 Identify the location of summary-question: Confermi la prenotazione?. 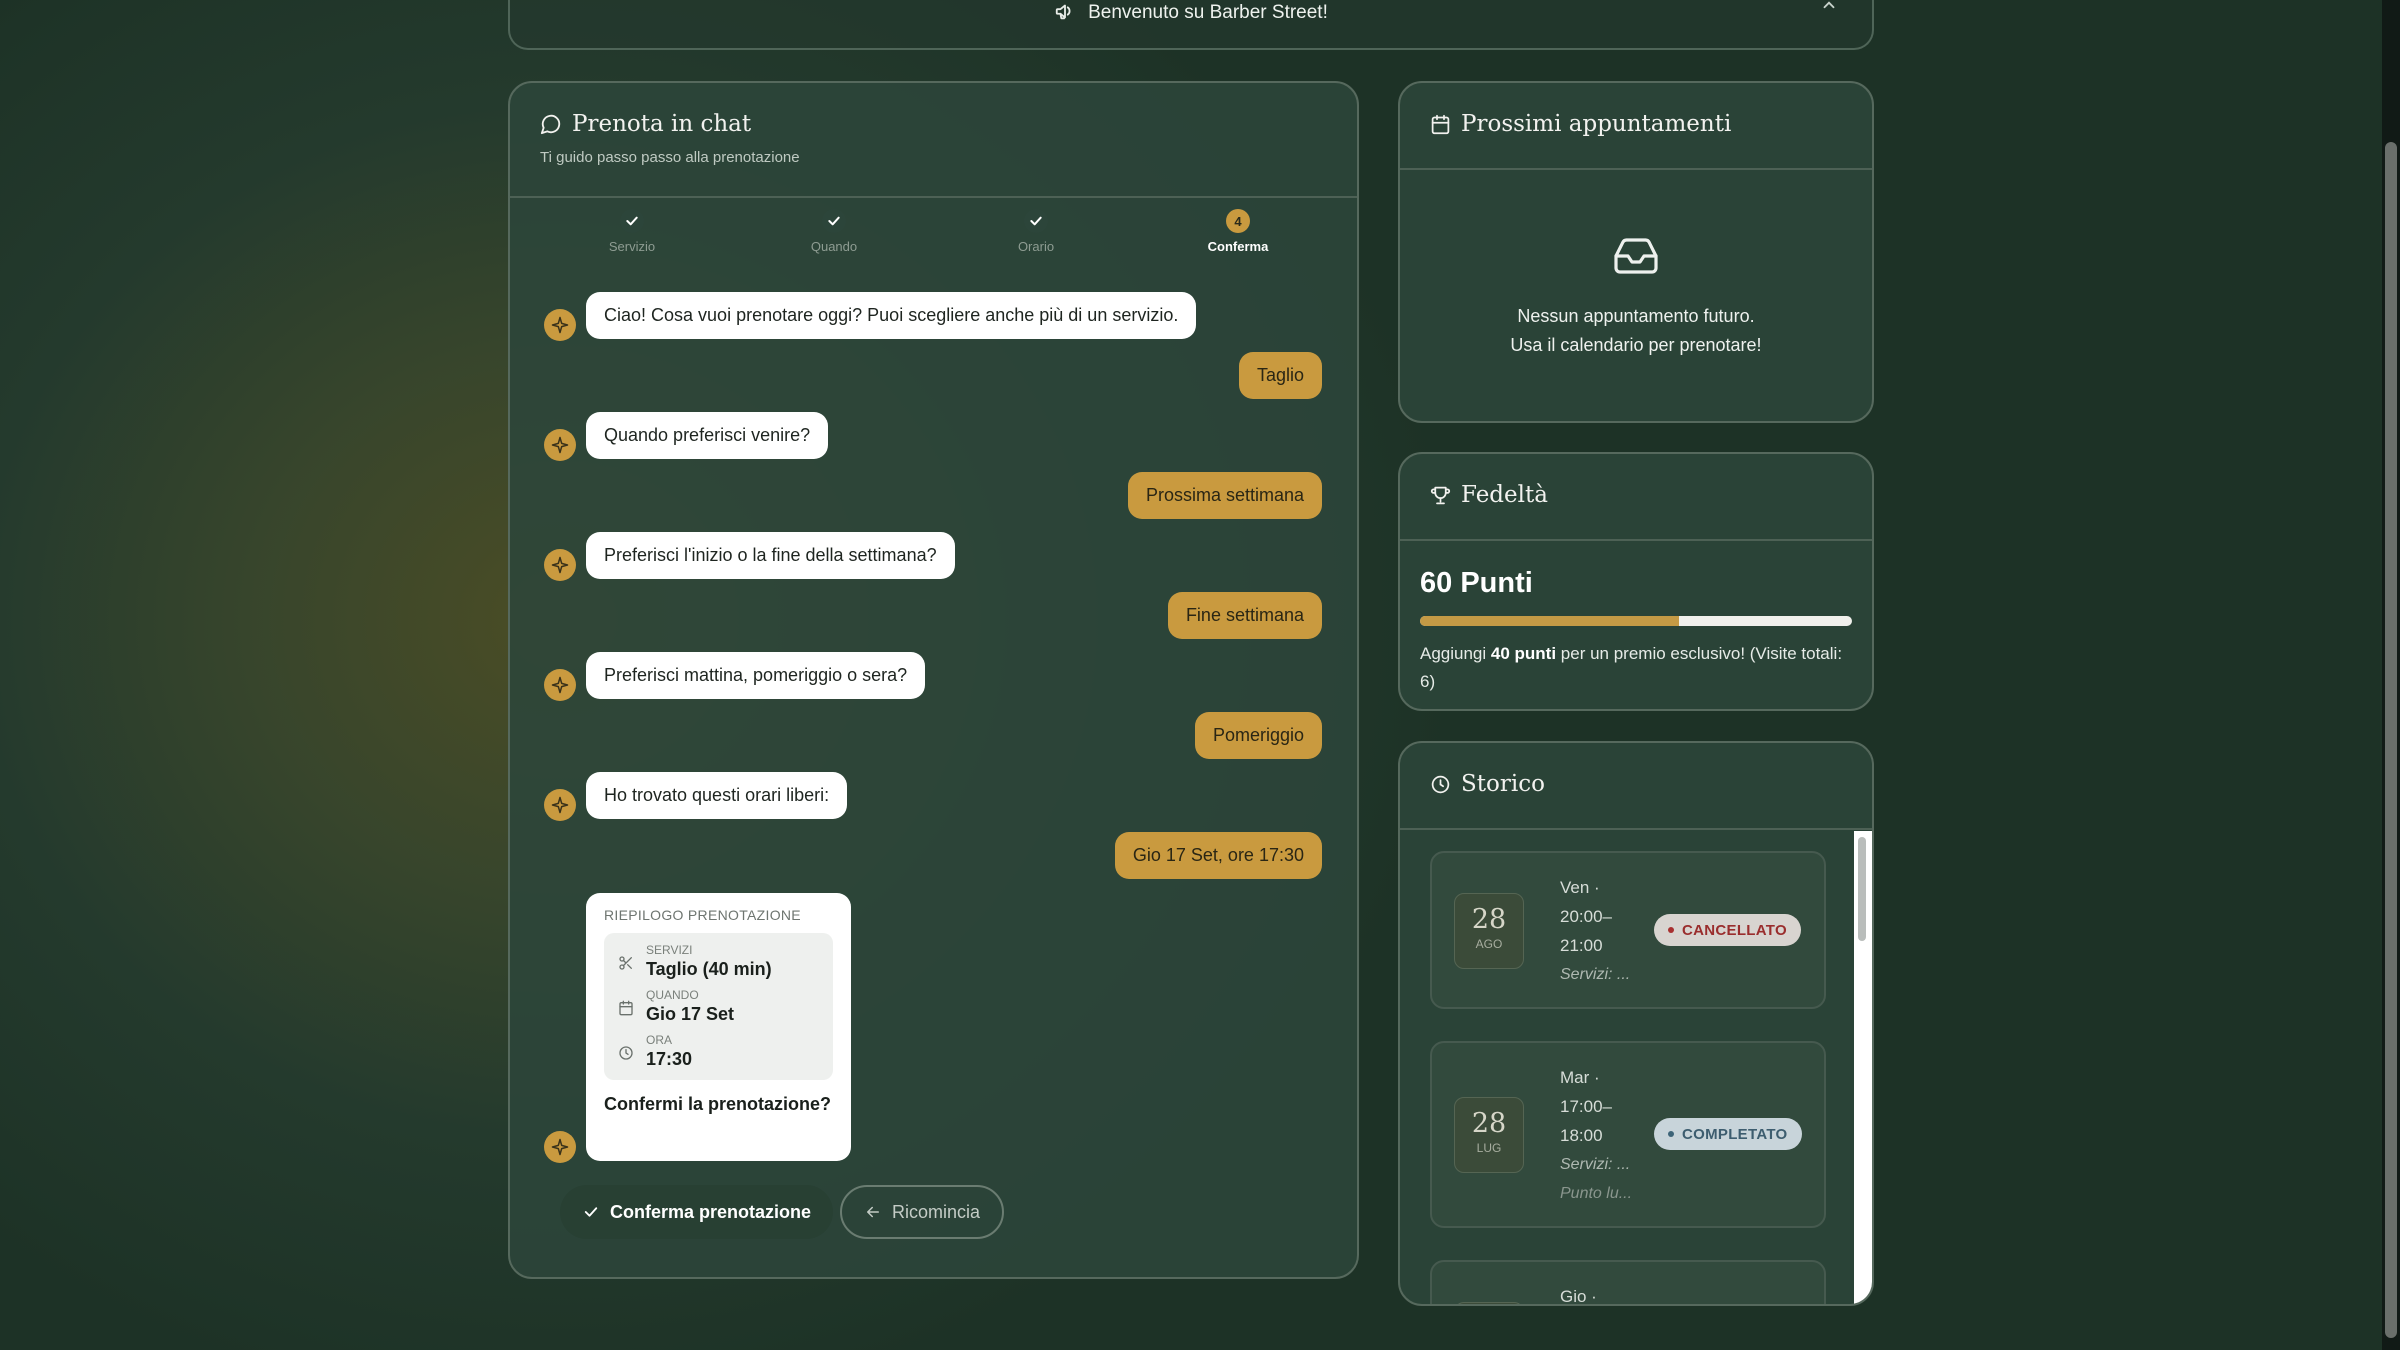
(718, 1104).